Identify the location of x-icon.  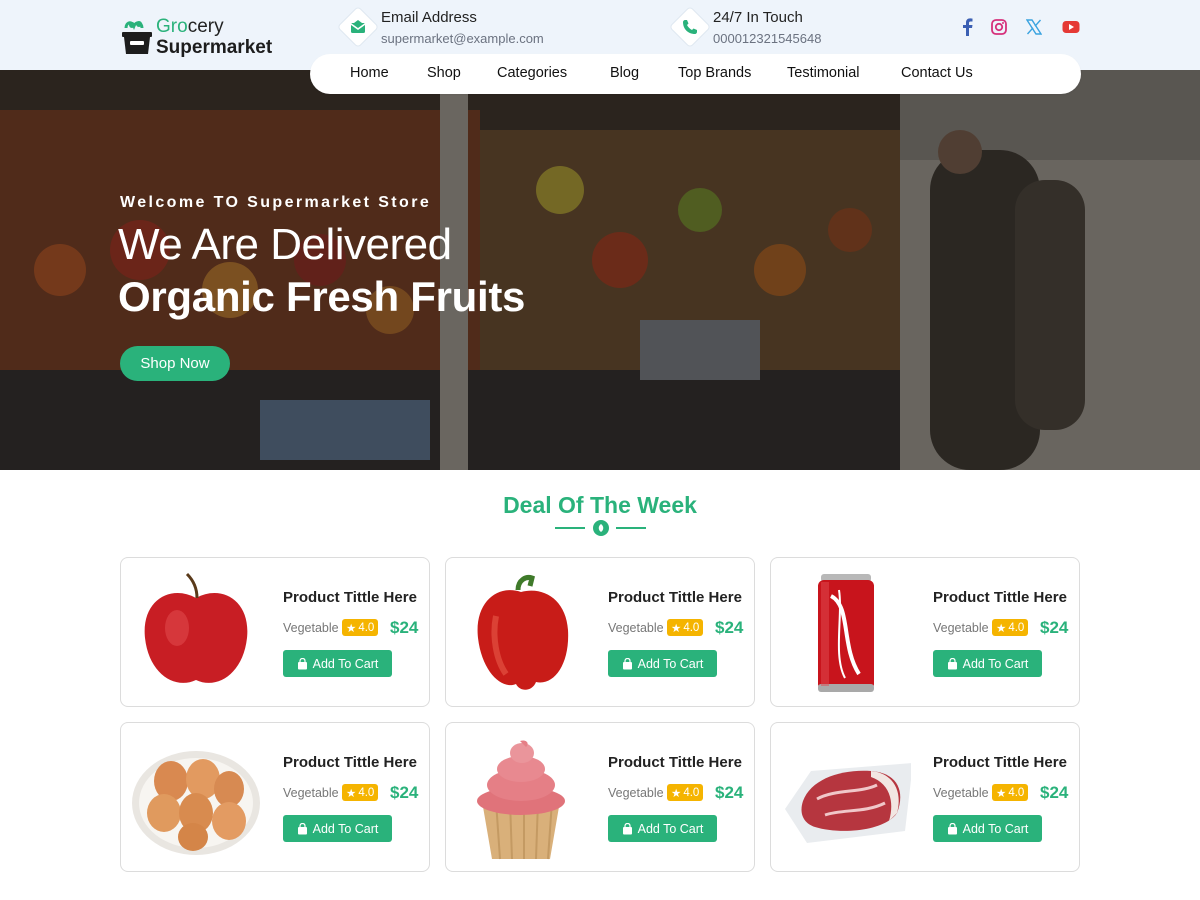
(1034, 27).